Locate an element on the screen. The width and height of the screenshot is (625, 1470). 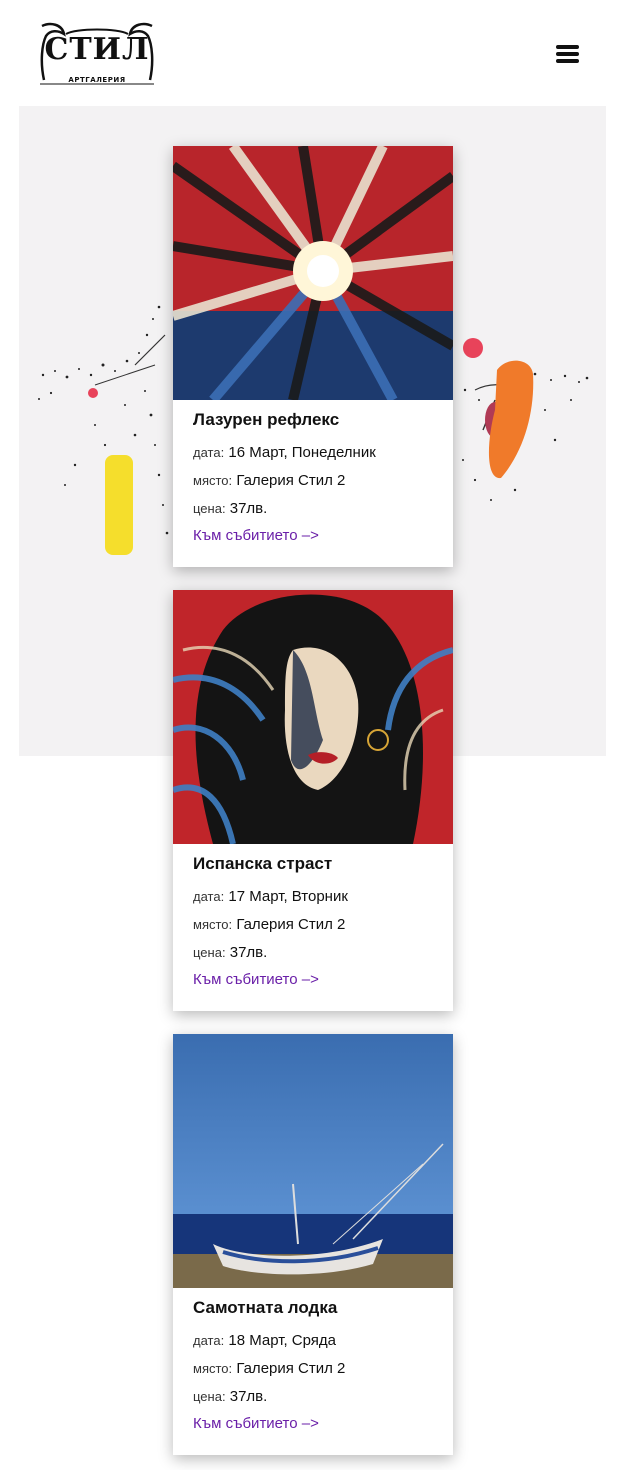
event-date-row: дата: 18 Март, Сряда is located at coordinates (313, 1341).